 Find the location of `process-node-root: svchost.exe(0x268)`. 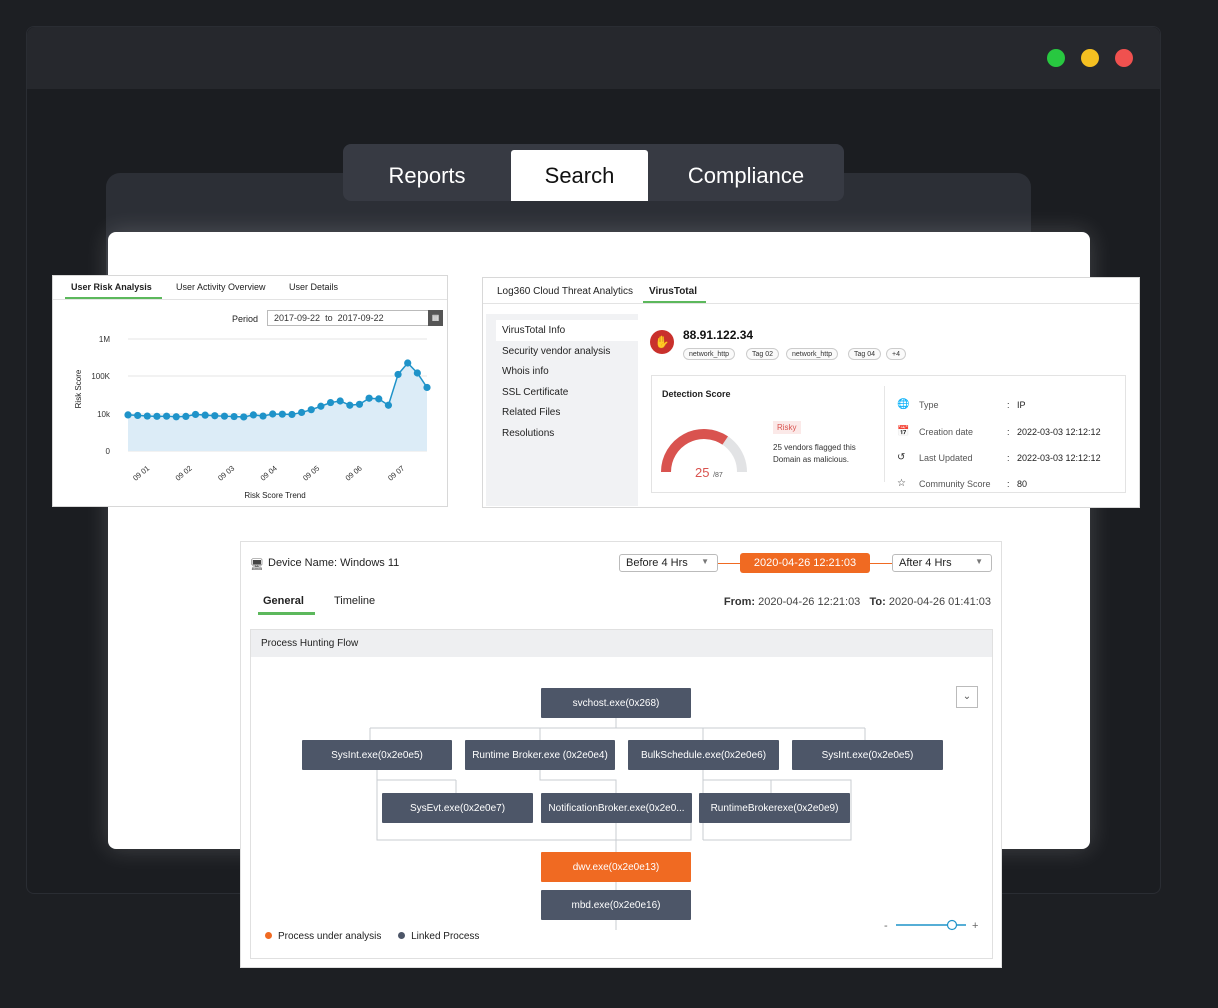

process-node-root: svchost.exe(0x268) is located at coordinates (616, 703).